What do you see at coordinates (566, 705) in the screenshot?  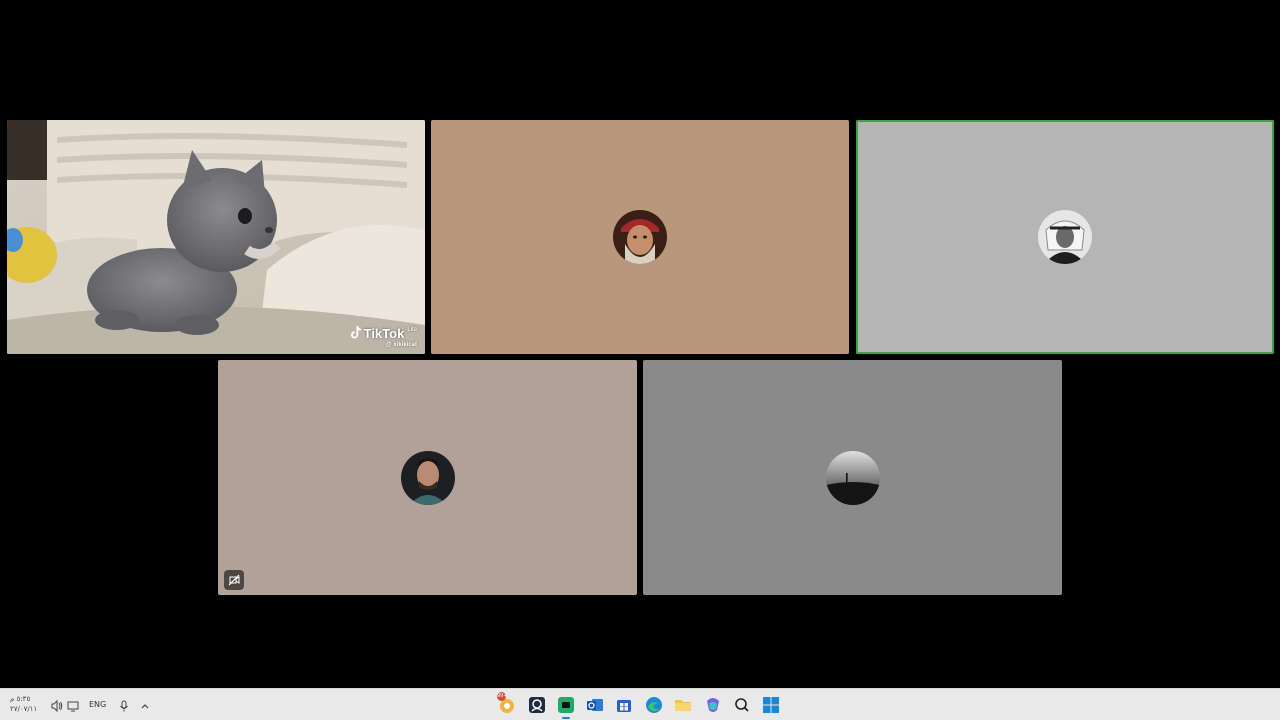 I see `teams-app-icon` at bounding box center [566, 705].